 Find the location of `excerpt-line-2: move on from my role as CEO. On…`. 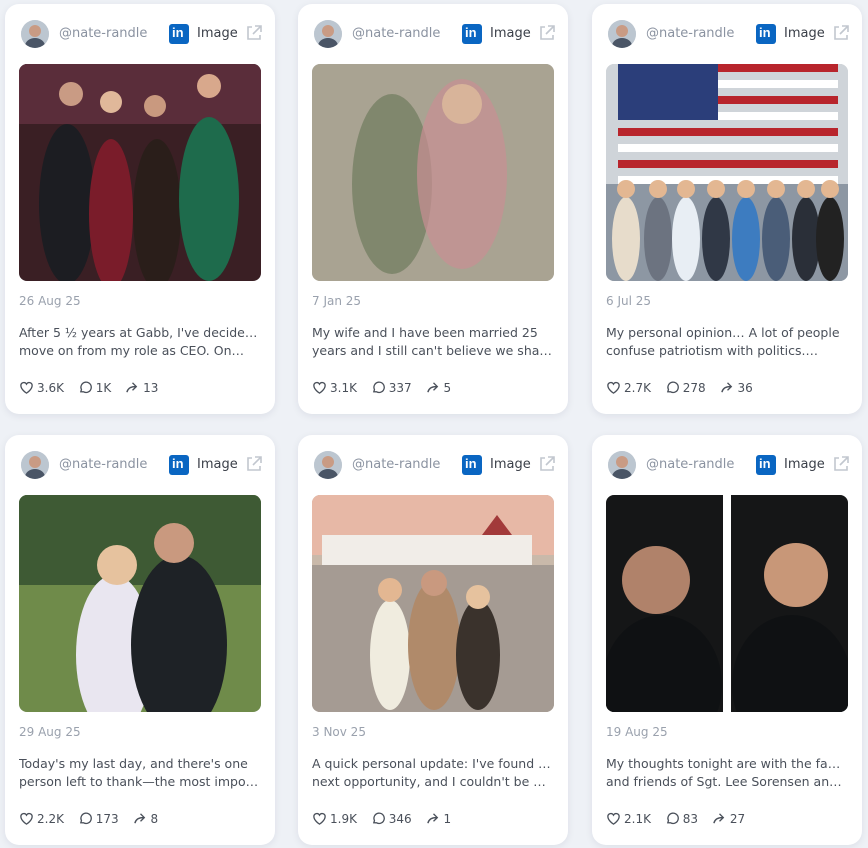

excerpt-line-2: move on from my role as CEO. On… is located at coordinates (131, 350).